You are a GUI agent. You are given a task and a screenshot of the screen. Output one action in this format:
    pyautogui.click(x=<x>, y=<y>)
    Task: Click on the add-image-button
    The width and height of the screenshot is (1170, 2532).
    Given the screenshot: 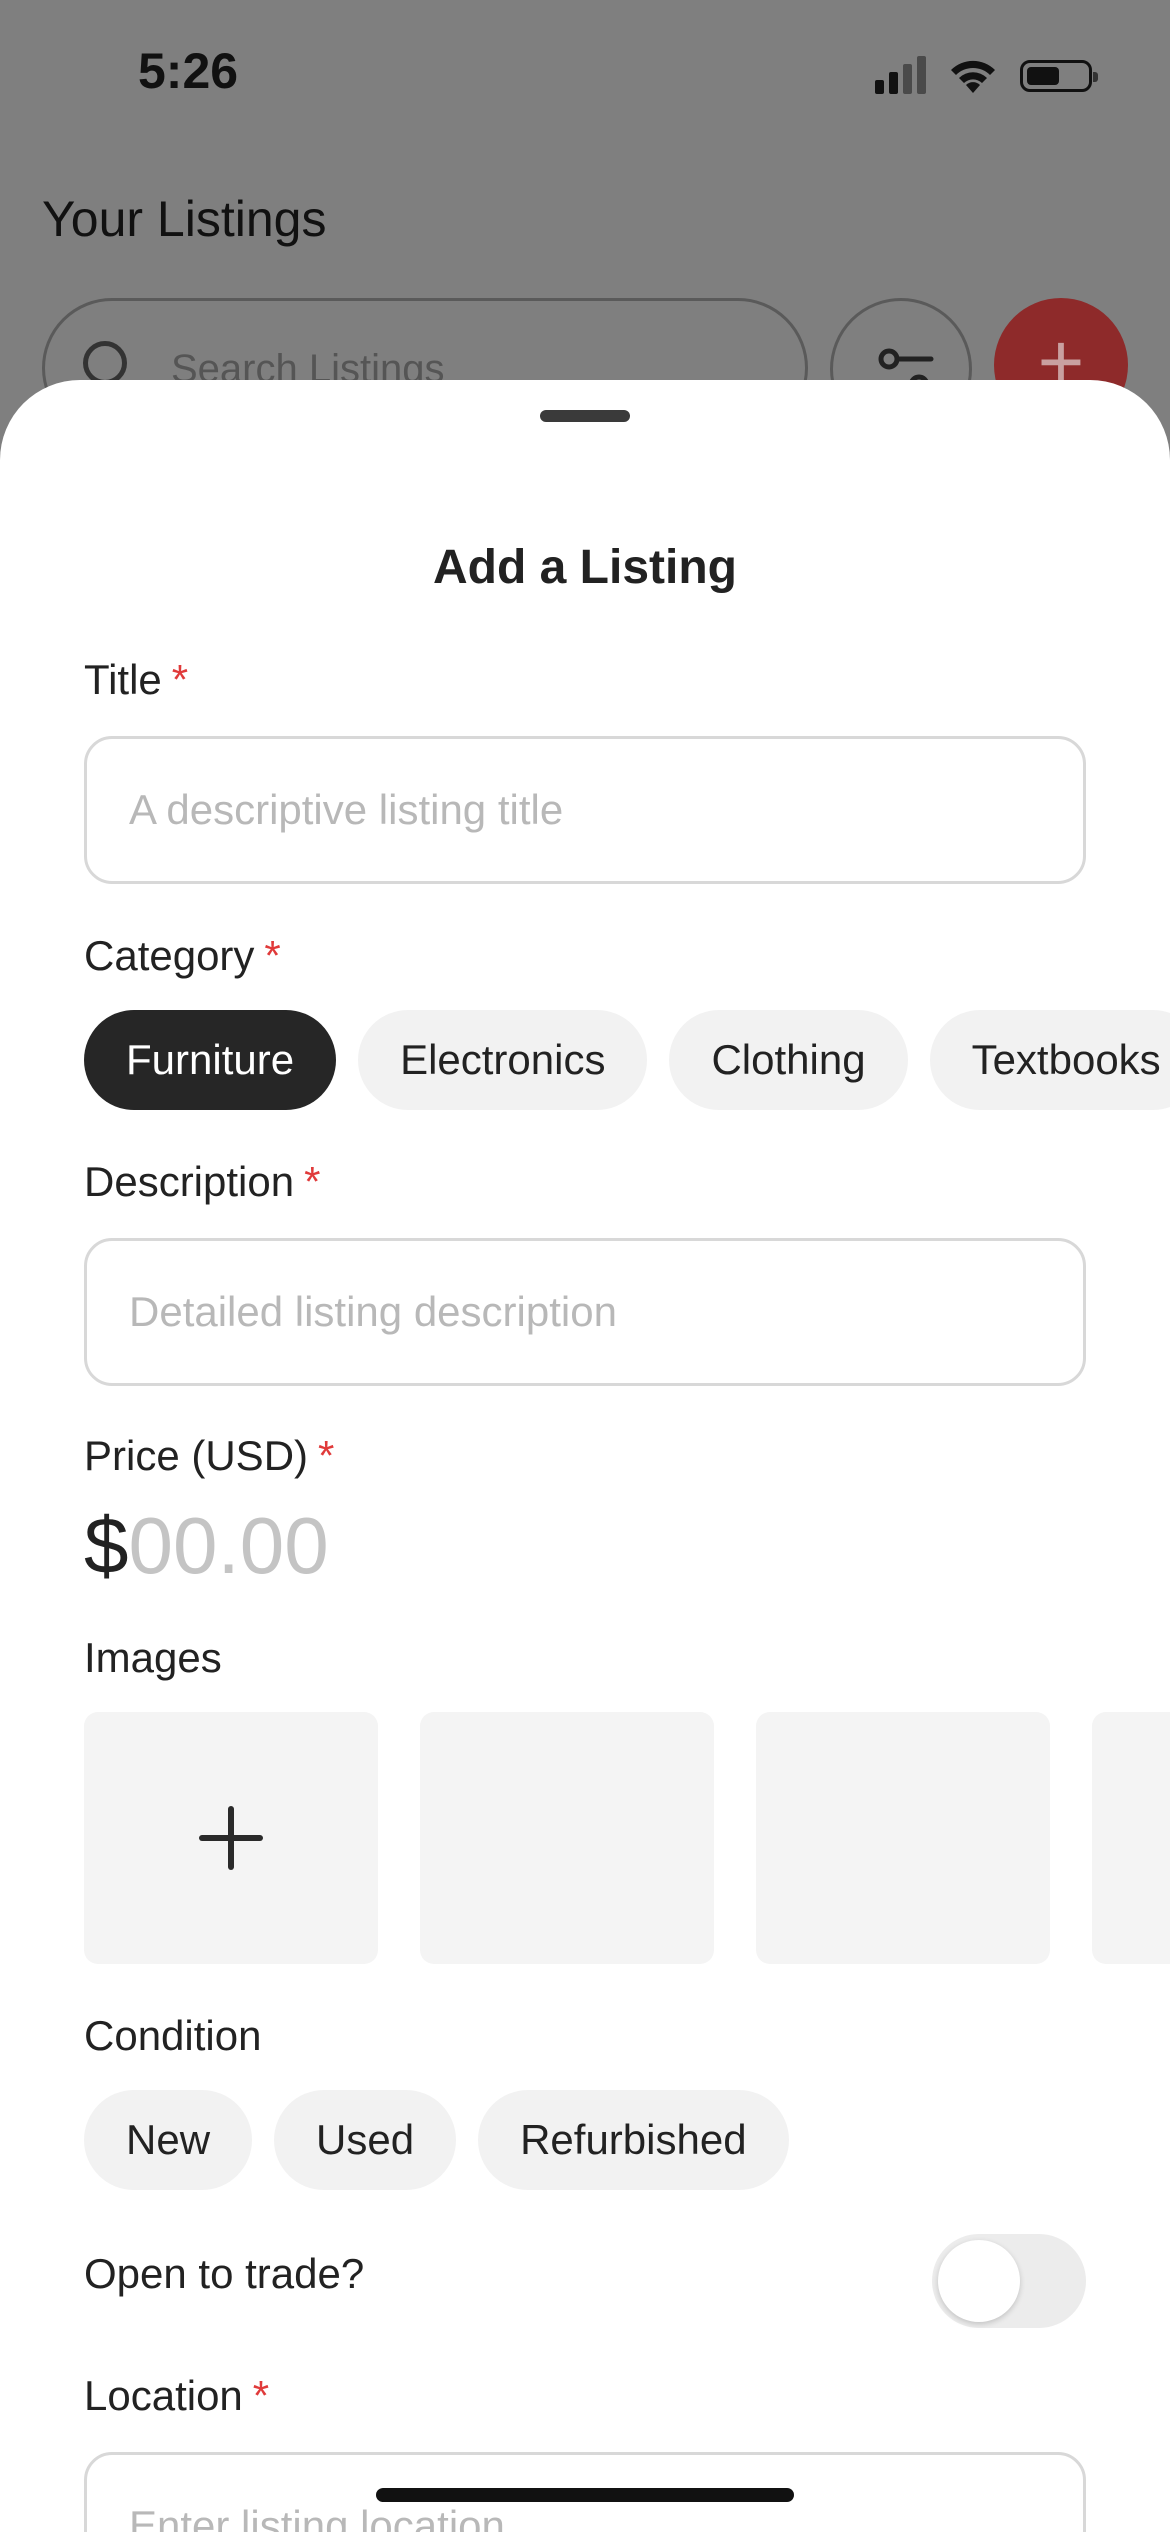 What is the action you would take?
    pyautogui.click(x=231, y=1838)
    